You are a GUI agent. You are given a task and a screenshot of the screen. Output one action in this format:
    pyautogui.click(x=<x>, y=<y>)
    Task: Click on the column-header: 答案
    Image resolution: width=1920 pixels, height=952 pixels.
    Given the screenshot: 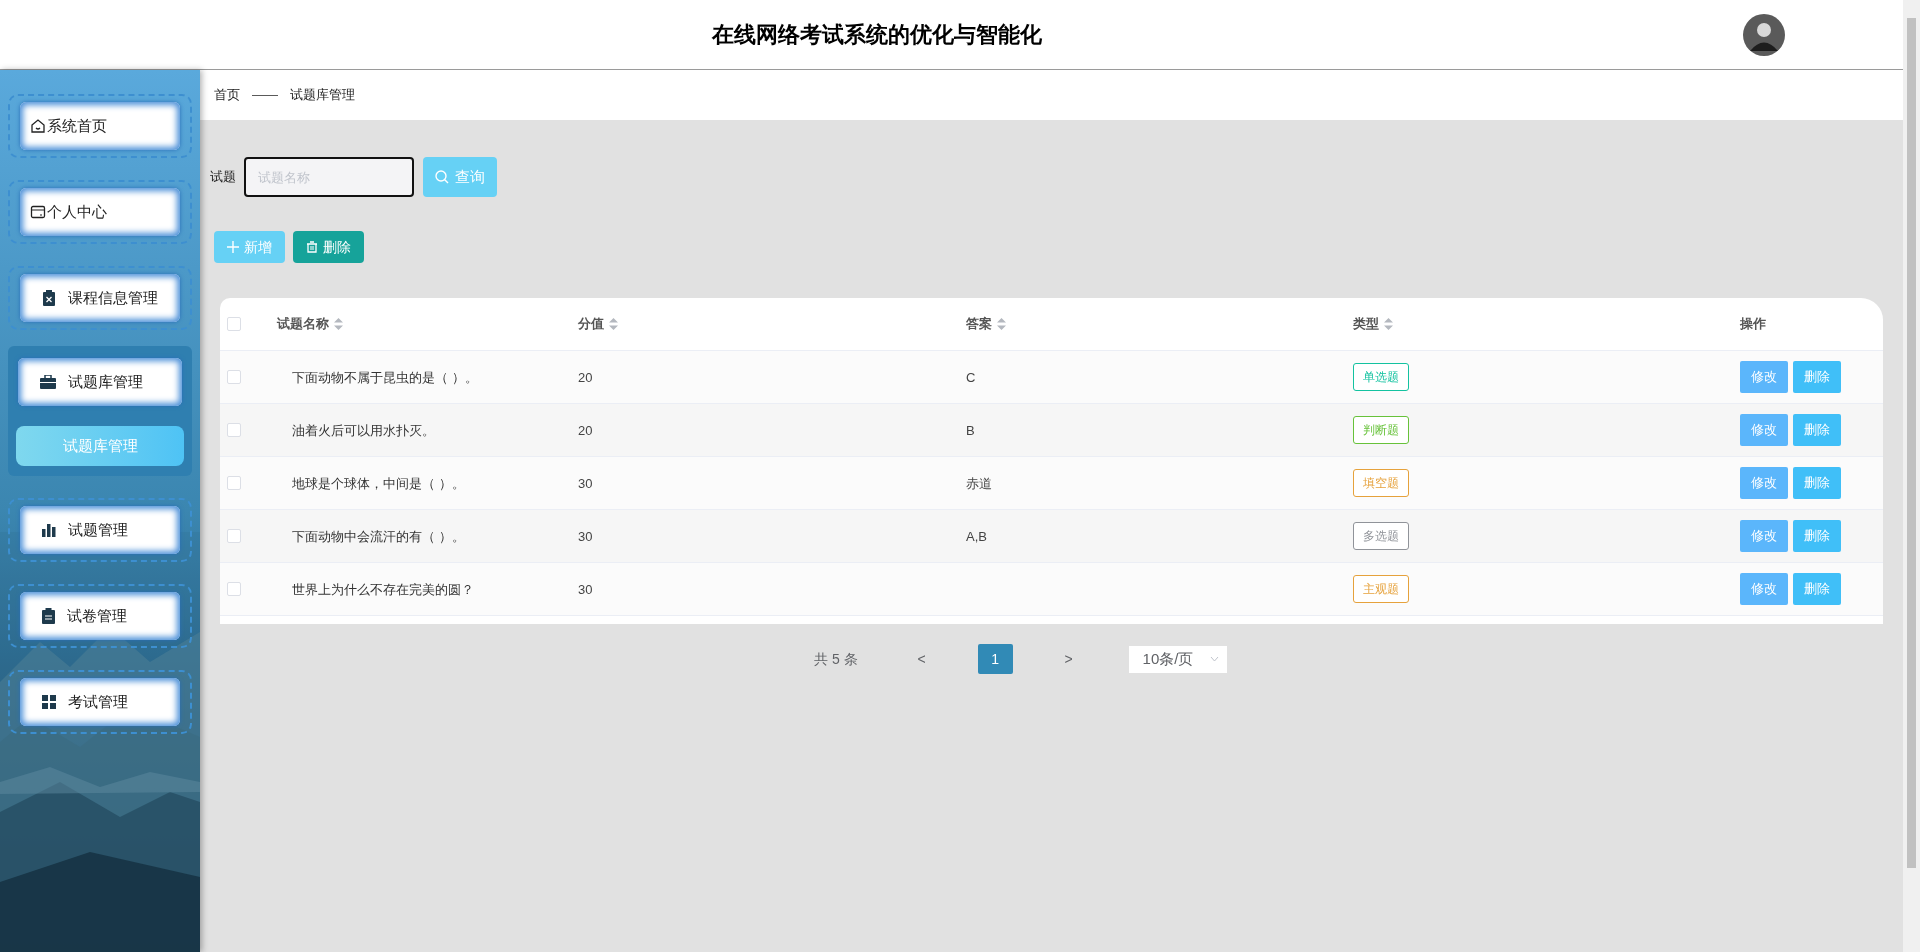 What is the action you would take?
    pyautogui.click(x=979, y=324)
    